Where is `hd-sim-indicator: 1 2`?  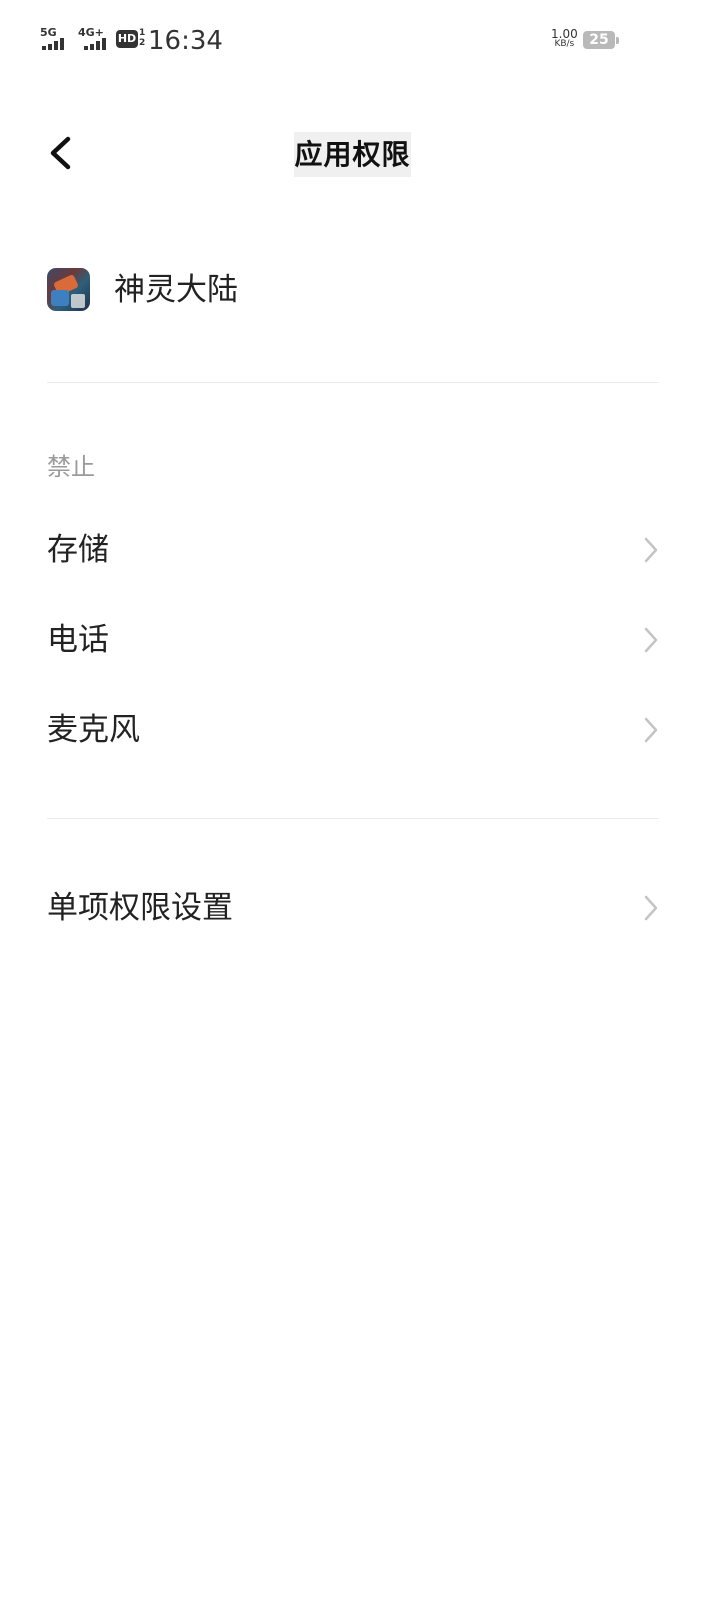 hd-sim-indicator: 1 2 is located at coordinates (142, 38).